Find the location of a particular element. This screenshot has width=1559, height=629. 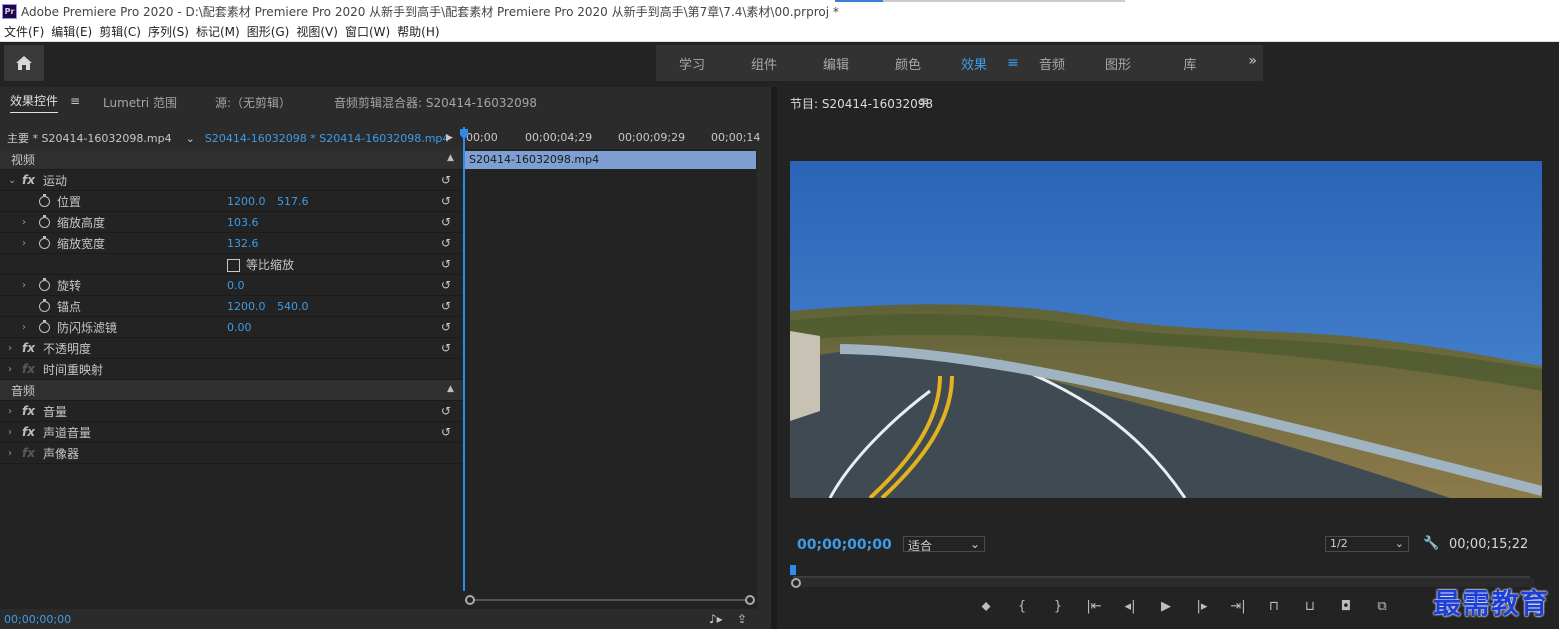

workspace-assembly: 组件 is located at coordinates (764, 63).